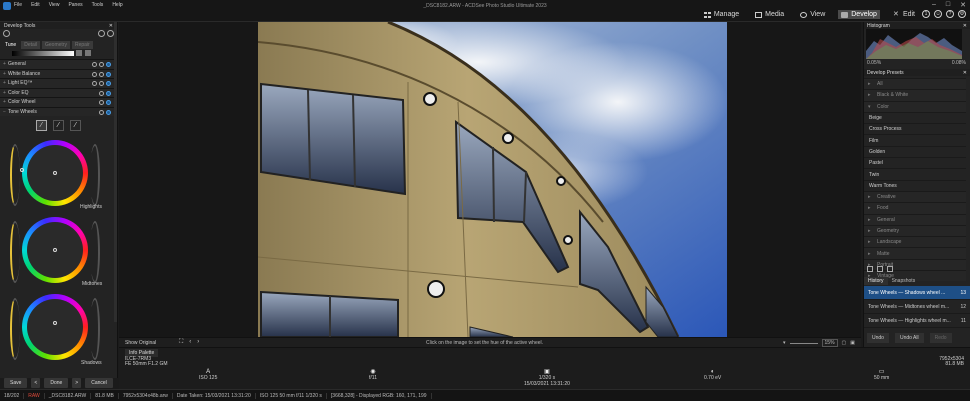 This screenshot has width=970, height=401. Describe the element at coordinates (721, 14) in the screenshot. I see `mode-manage: Manage` at that location.